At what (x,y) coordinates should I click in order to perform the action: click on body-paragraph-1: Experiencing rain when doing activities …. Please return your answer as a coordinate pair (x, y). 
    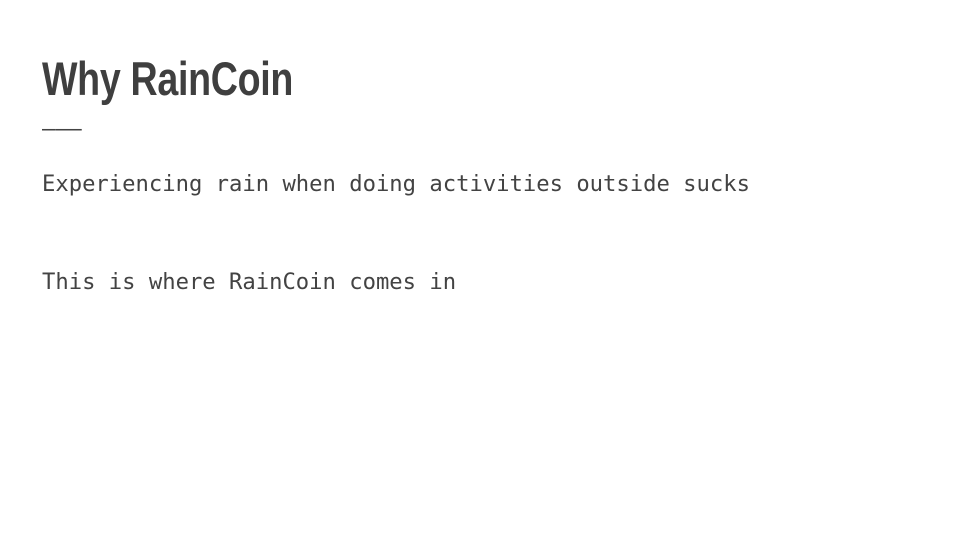
    Looking at the image, I should click on (396, 184).